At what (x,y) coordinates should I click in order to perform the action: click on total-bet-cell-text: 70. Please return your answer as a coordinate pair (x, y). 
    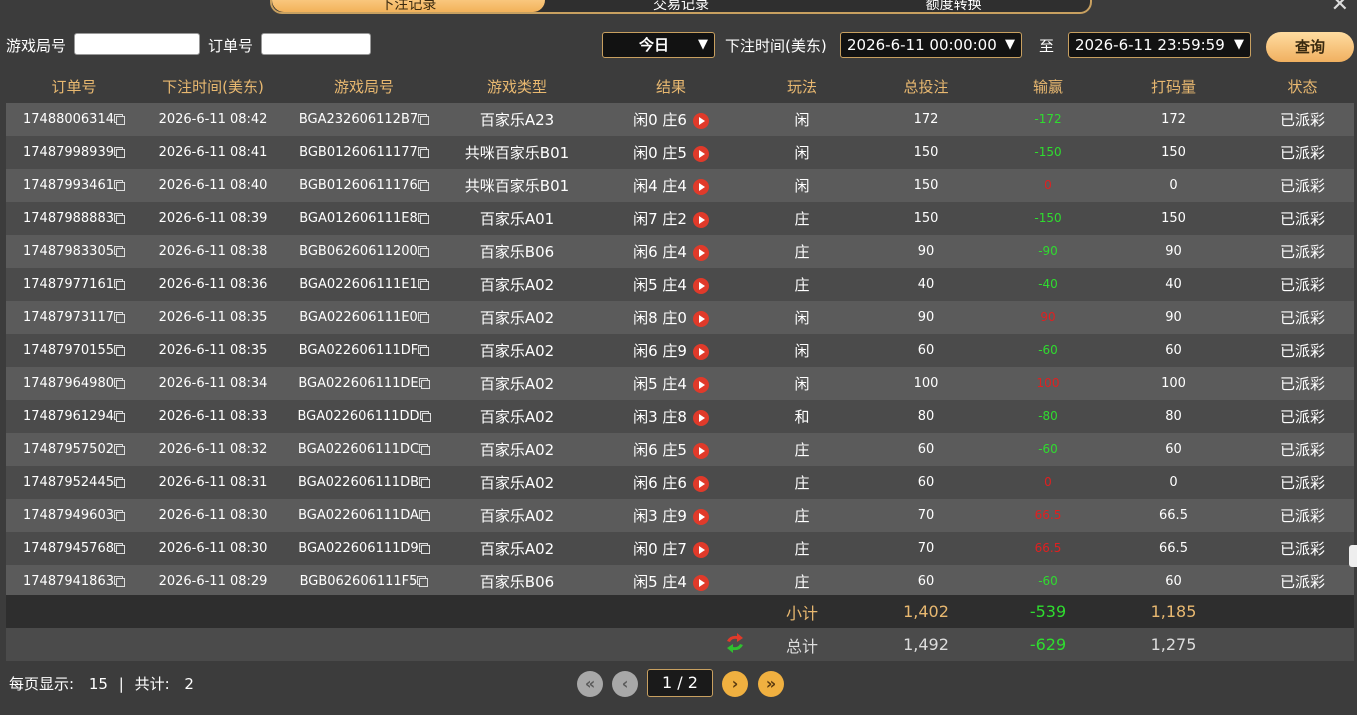
    Looking at the image, I should click on (926, 515).